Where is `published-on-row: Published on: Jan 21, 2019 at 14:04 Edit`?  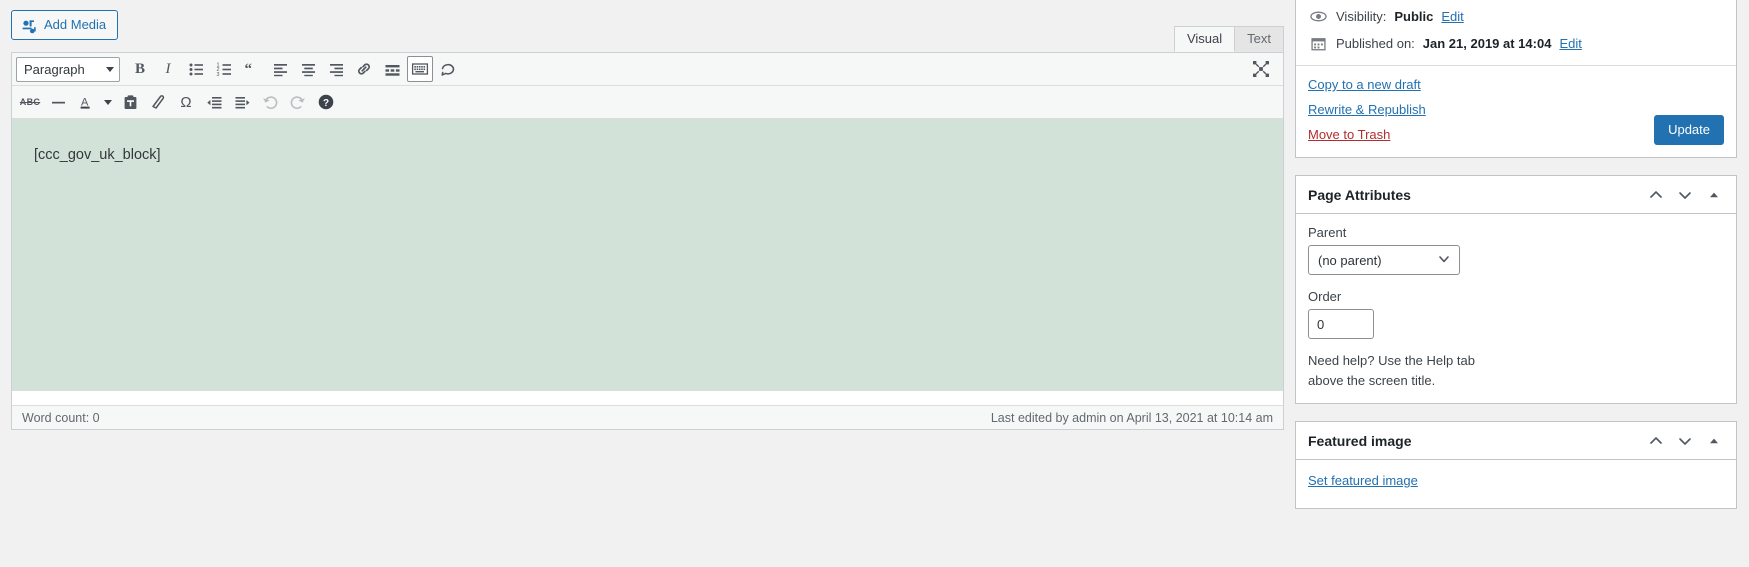 published-on-row: Published on: Jan 21, 2019 at 14:04 Edit is located at coordinates (1516, 43).